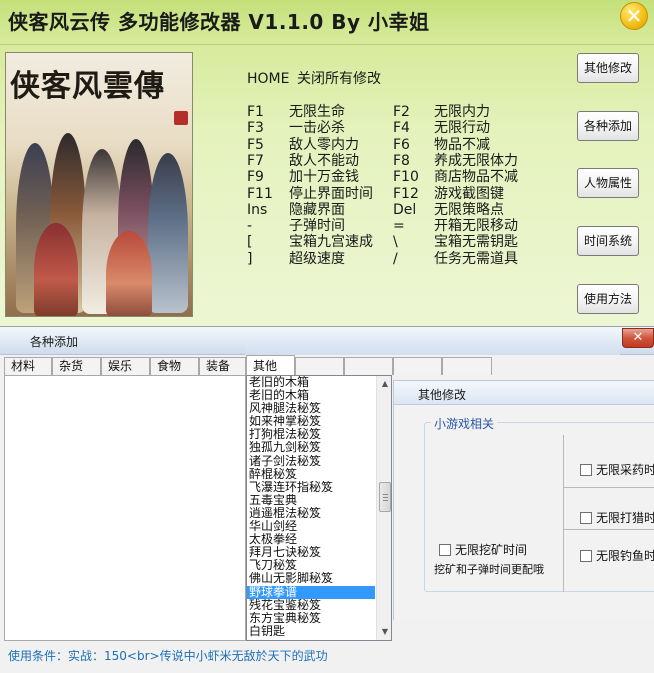  Describe the element at coordinates (407, 226) in the screenshot. I see `hotkey-row: - 子弹时间 = 开箱无限移动` at that location.